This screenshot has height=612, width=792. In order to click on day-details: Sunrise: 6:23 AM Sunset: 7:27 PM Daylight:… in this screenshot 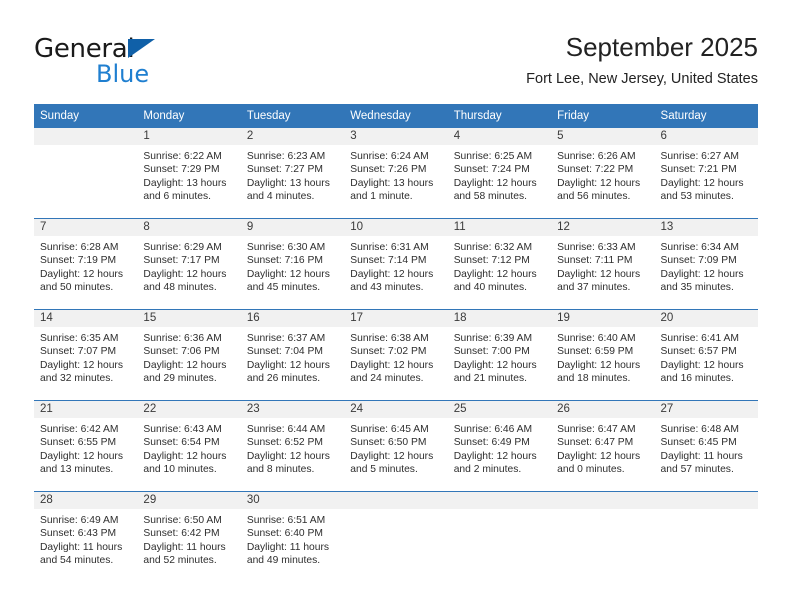, I will do `click(292, 174)`.